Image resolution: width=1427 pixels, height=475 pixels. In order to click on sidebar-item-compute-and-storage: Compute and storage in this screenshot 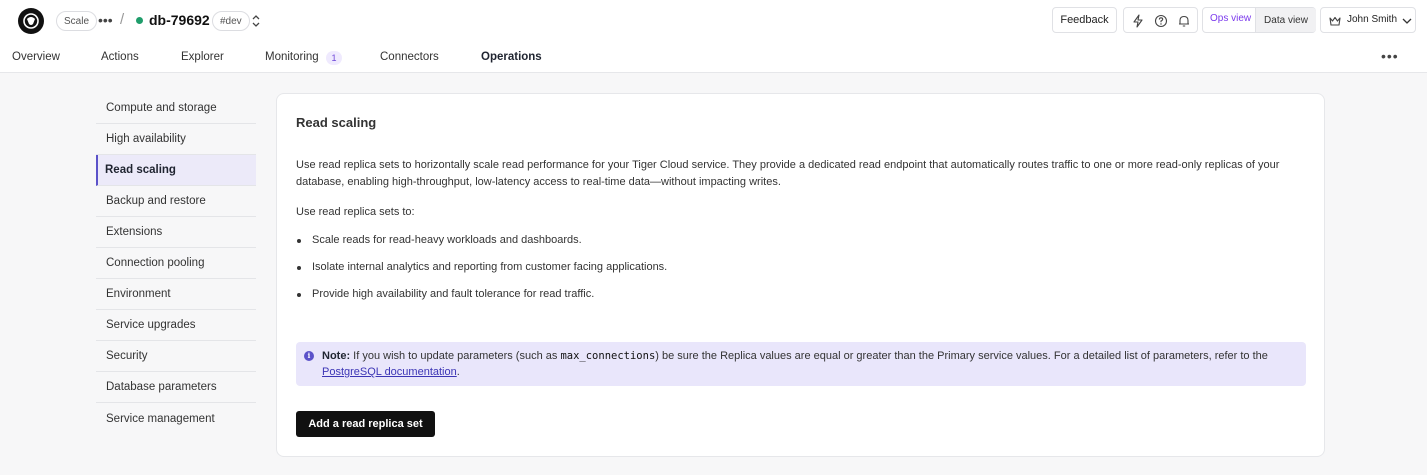, I will do `click(176, 108)`.